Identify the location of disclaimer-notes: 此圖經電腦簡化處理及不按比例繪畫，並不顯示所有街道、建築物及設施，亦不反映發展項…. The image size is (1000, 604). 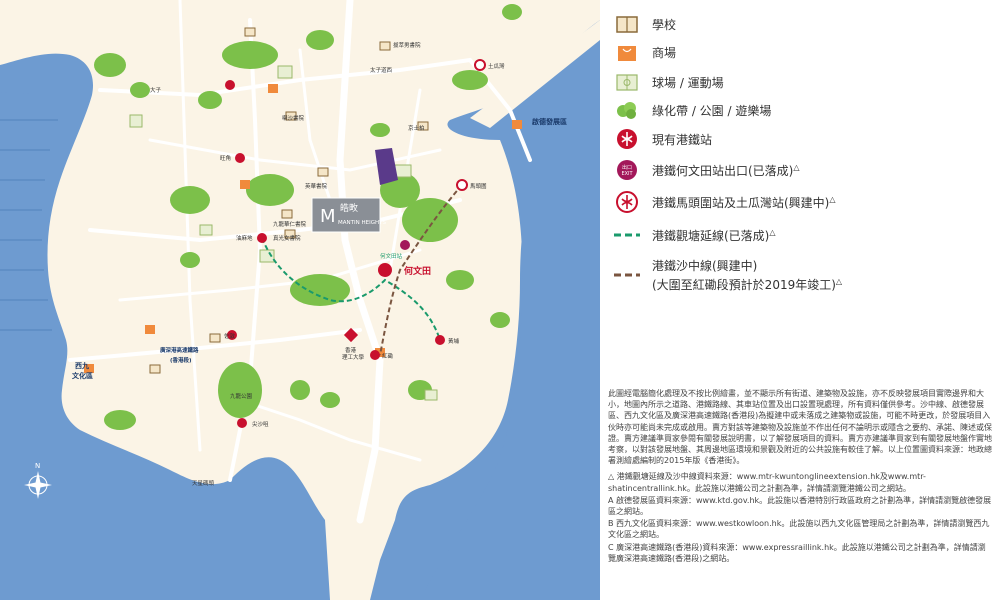
(800, 476).